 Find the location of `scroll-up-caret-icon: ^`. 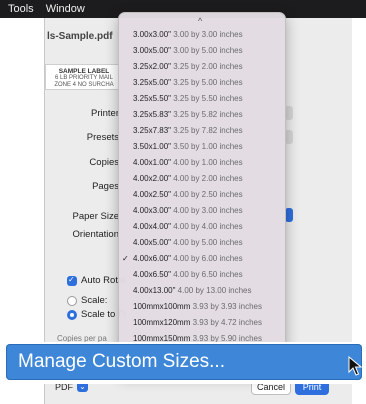

scroll-up-caret-icon: ^ is located at coordinates (200, 21).